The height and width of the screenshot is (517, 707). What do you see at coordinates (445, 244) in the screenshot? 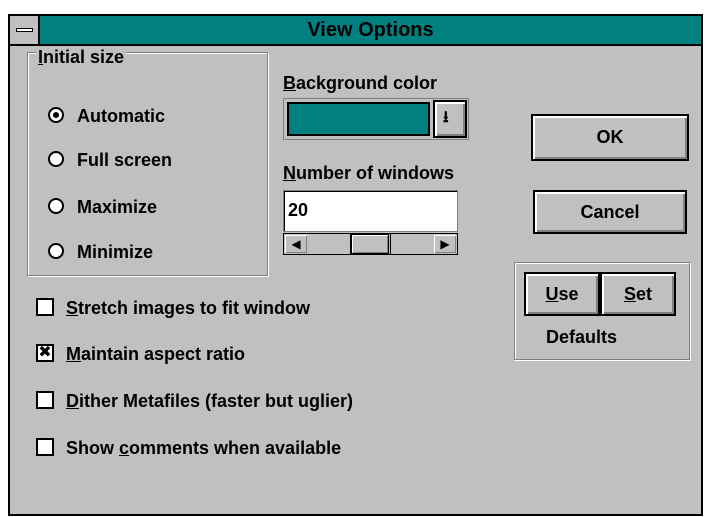
I see `arrow-right-icon: ▶` at bounding box center [445, 244].